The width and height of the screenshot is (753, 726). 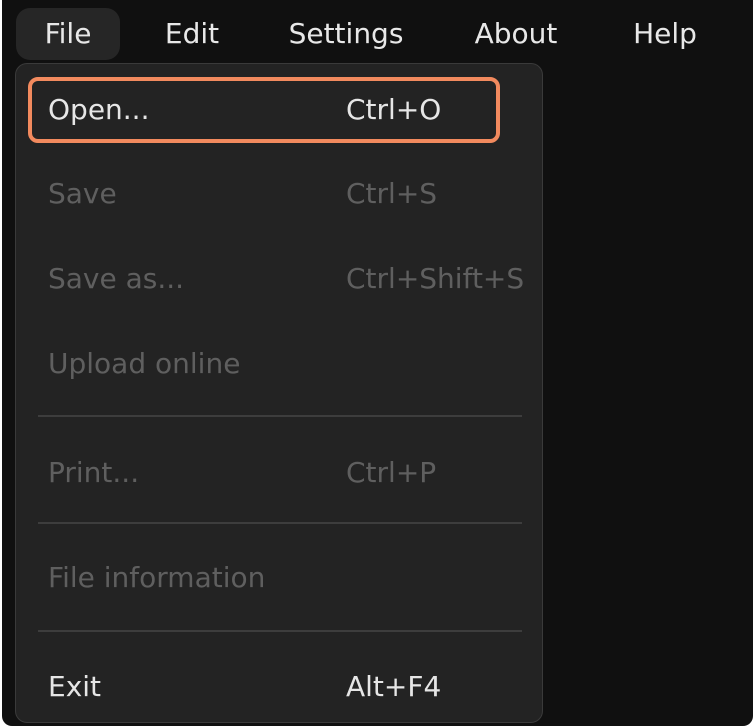 I want to click on menu-bar: File Edit Settings About Help, so click(x=377, y=34).